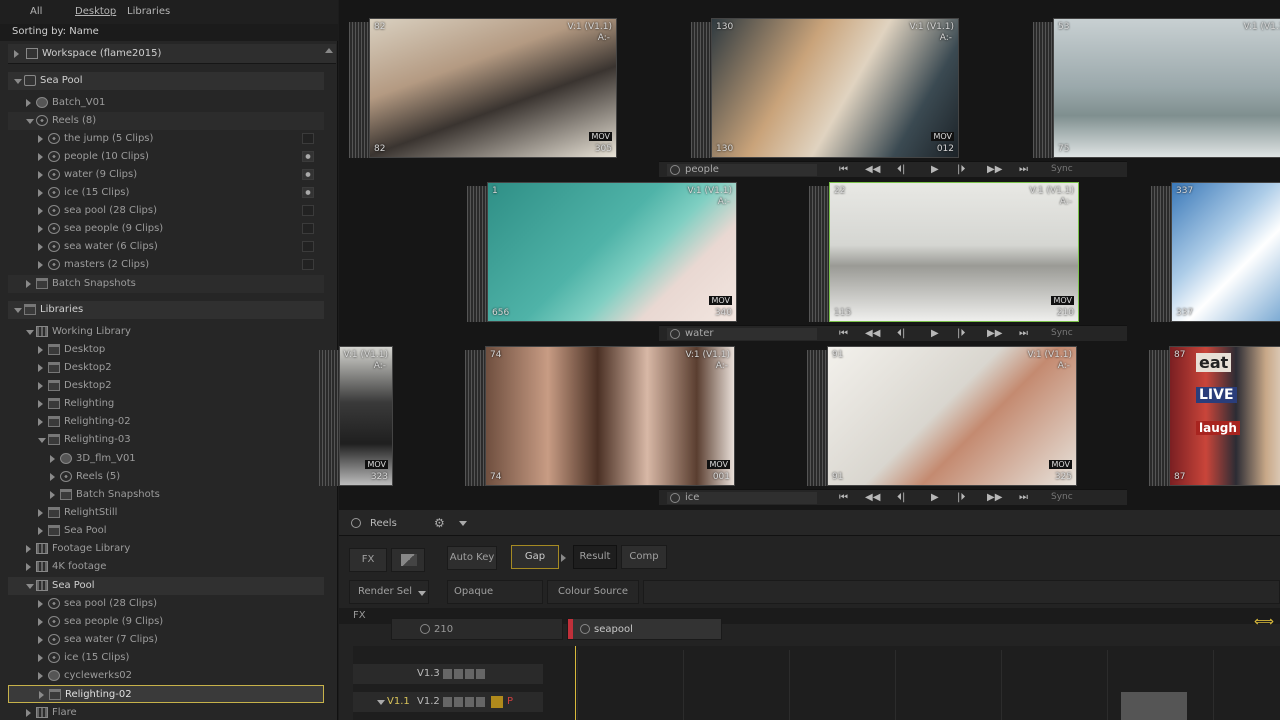  What do you see at coordinates (510, 701) in the screenshot?
I see `track-primary-label: P` at bounding box center [510, 701].